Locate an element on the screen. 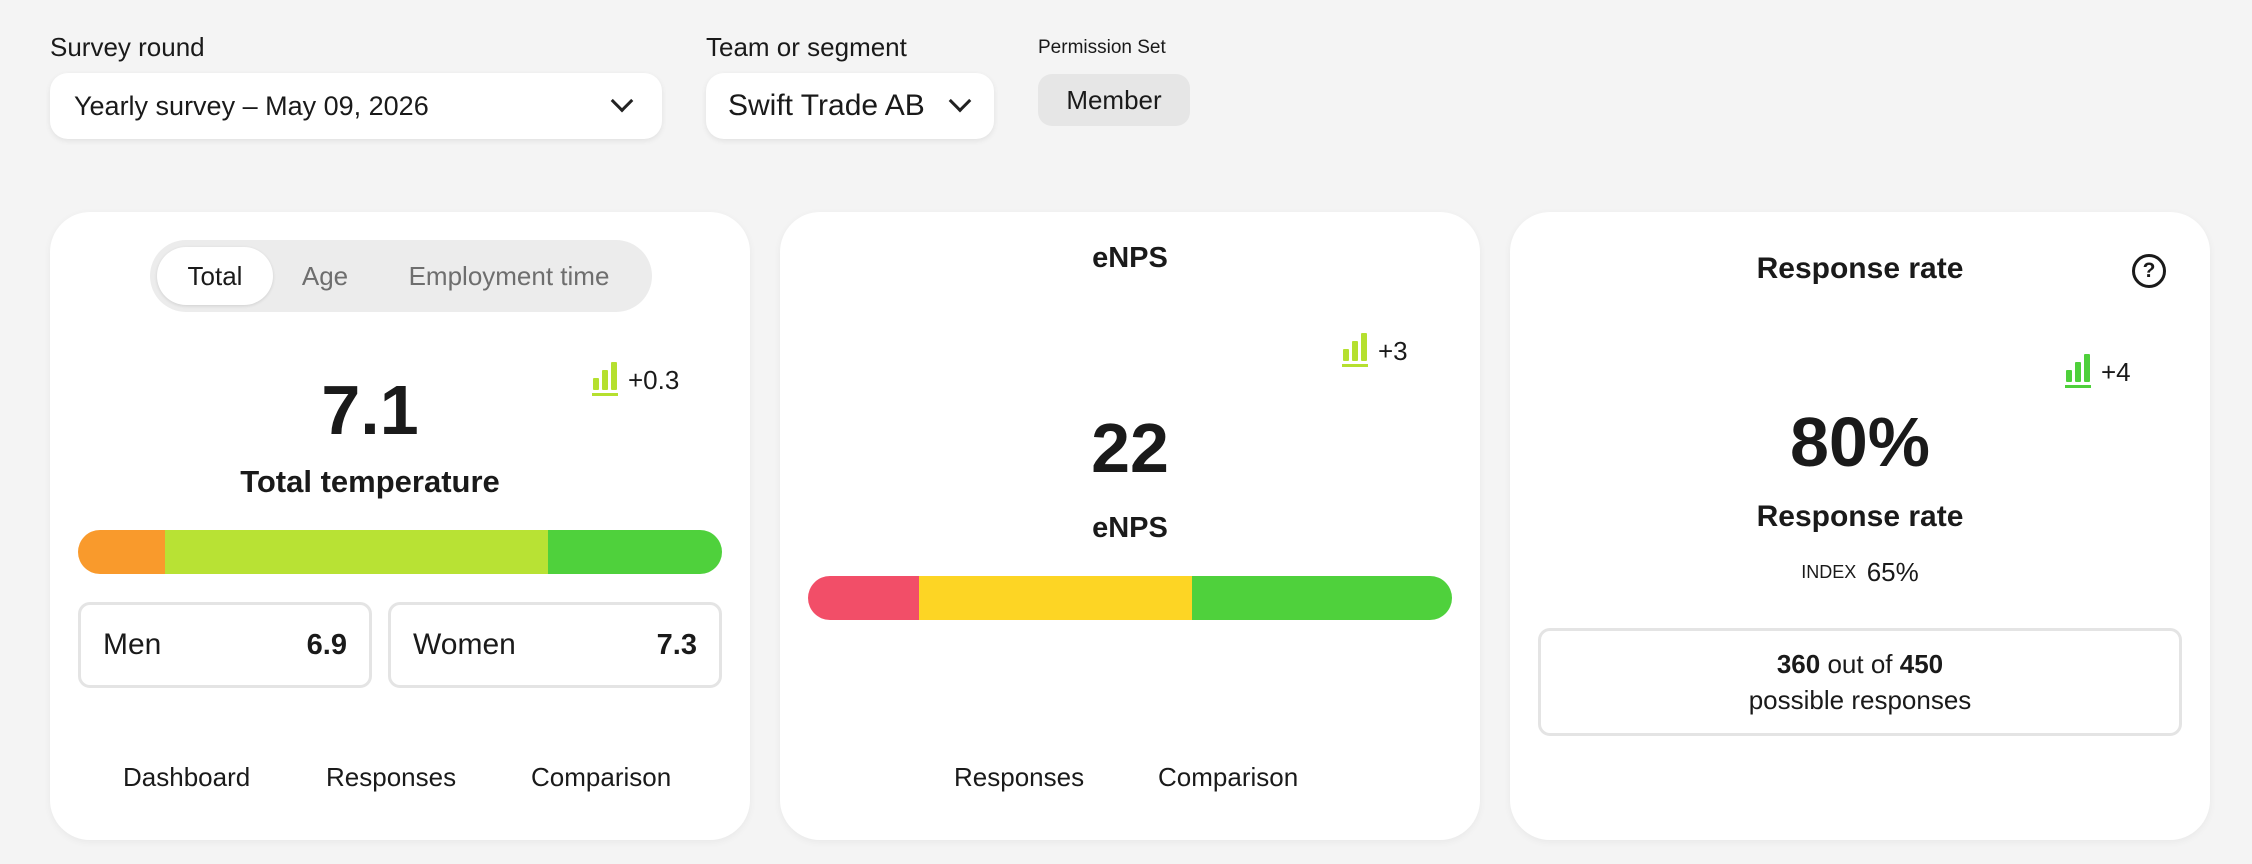 The width and height of the screenshot is (2252, 864). responses-mid: out of is located at coordinates (1860, 664).